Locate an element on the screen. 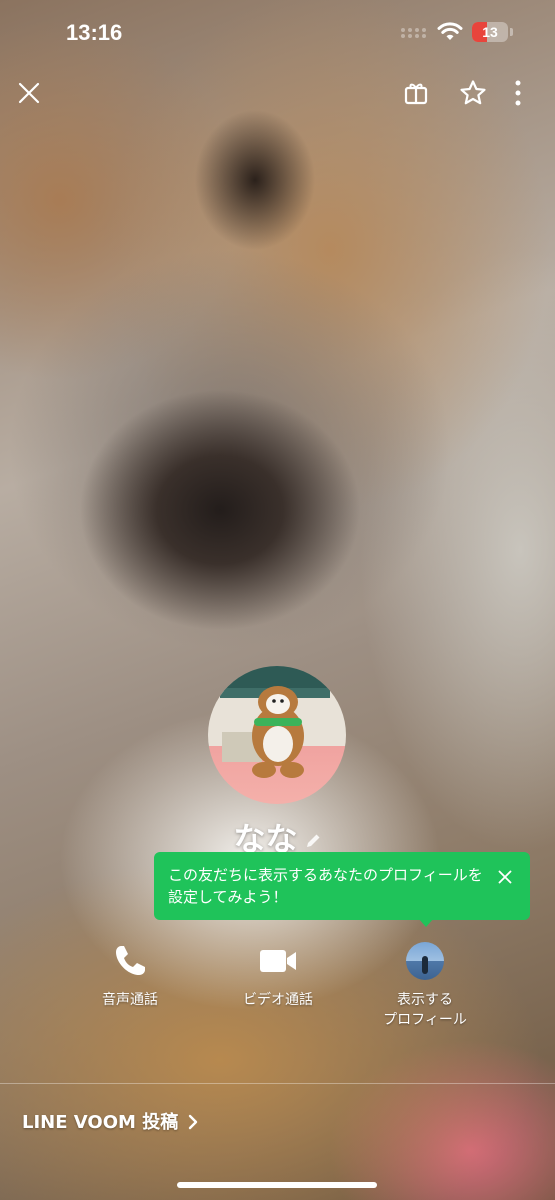  profile-tip-tooltip: この友だちに表示するあなたのプロフィールを設定してみよう！ is located at coordinates (342, 886).